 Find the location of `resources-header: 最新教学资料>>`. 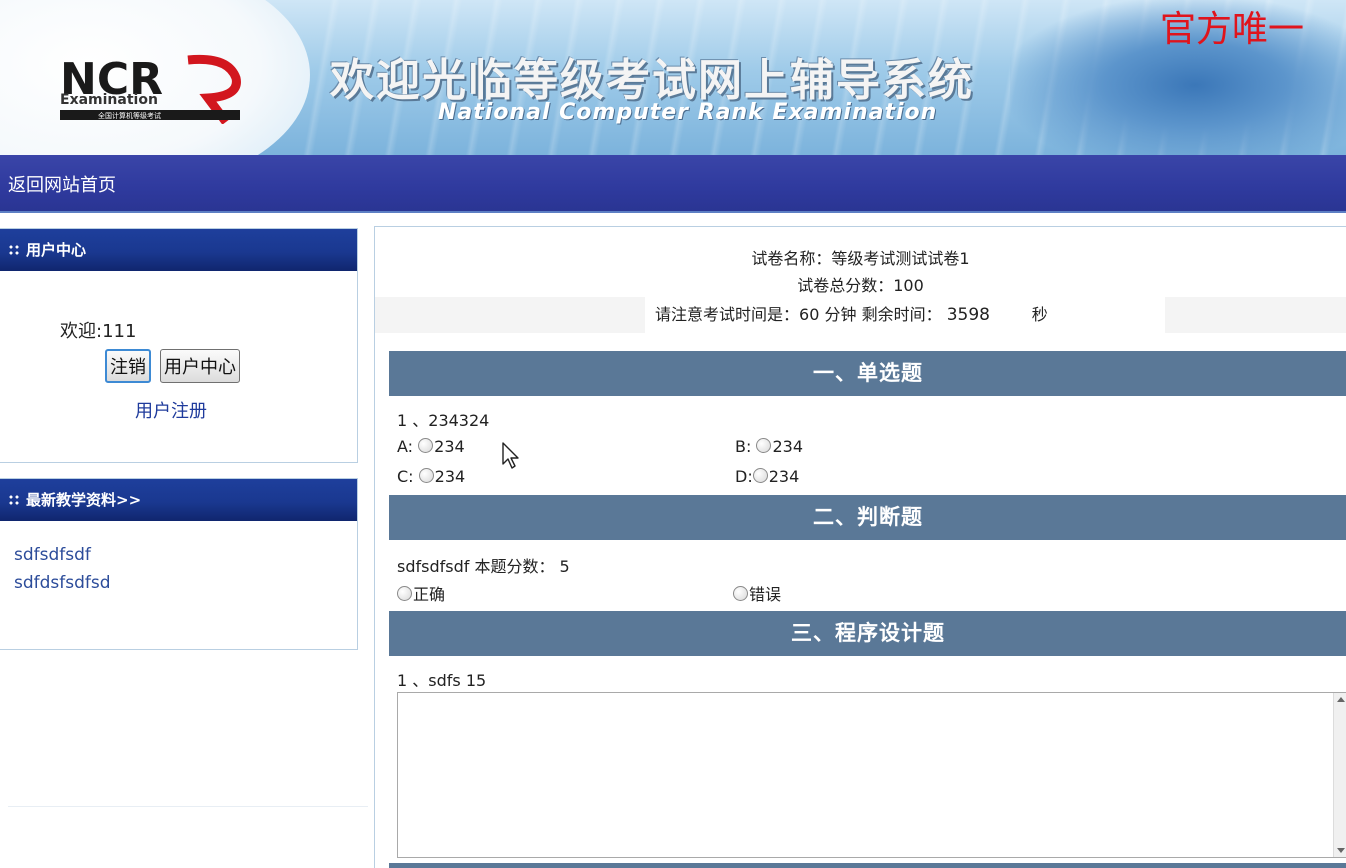

resources-header: 最新教学资料>> is located at coordinates (178, 500).